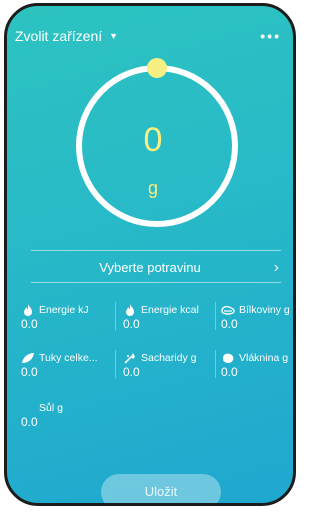 Image resolution: width=320 pixels, height=512 pixels. I want to click on nutrient-label: Sůl g, so click(51, 408).